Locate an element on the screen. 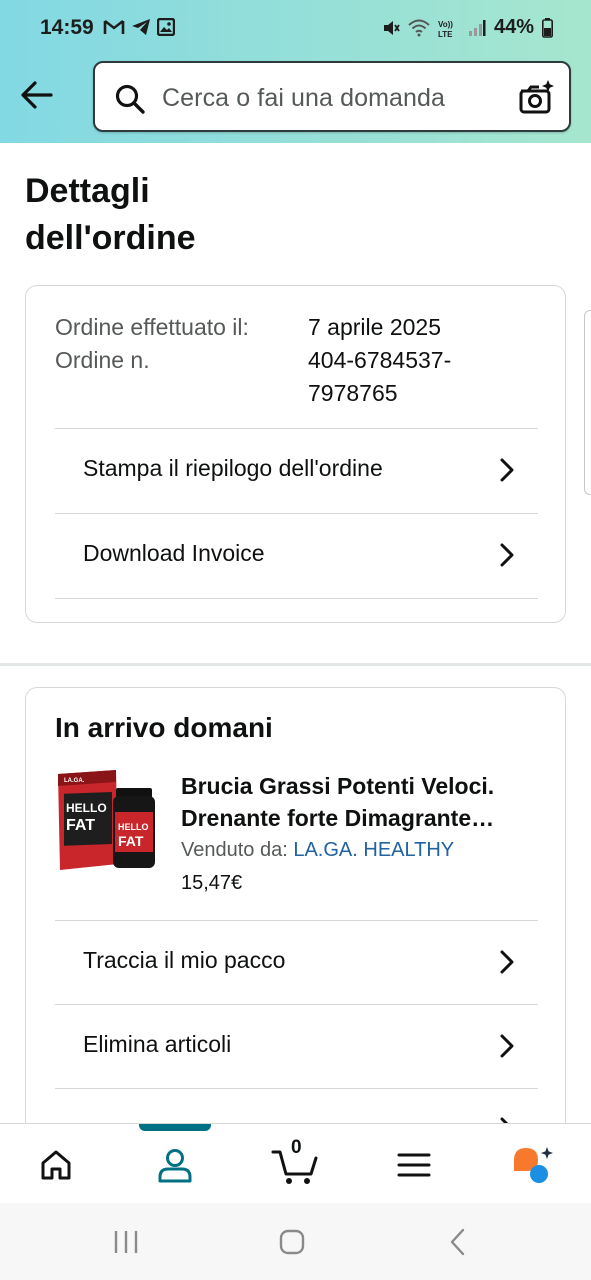 This screenshot has height=1280, width=591. arrow-left-icon is located at coordinates (37, 95).